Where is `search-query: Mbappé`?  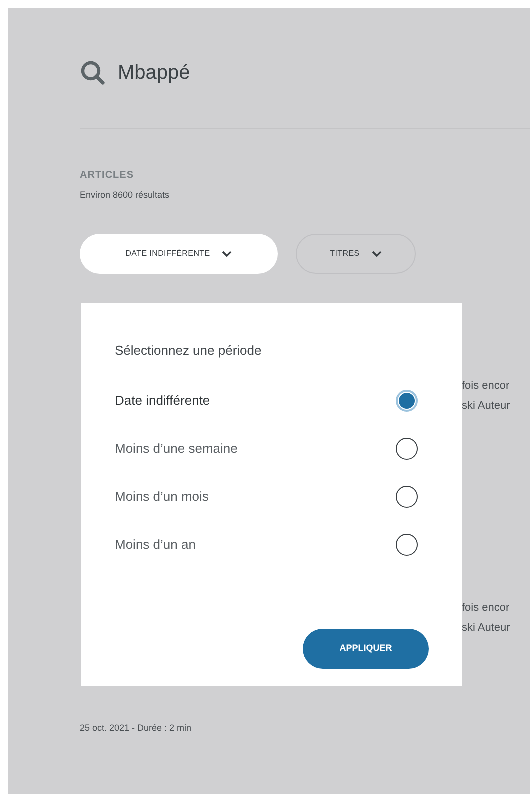 search-query: Mbappé is located at coordinates (154, 73).